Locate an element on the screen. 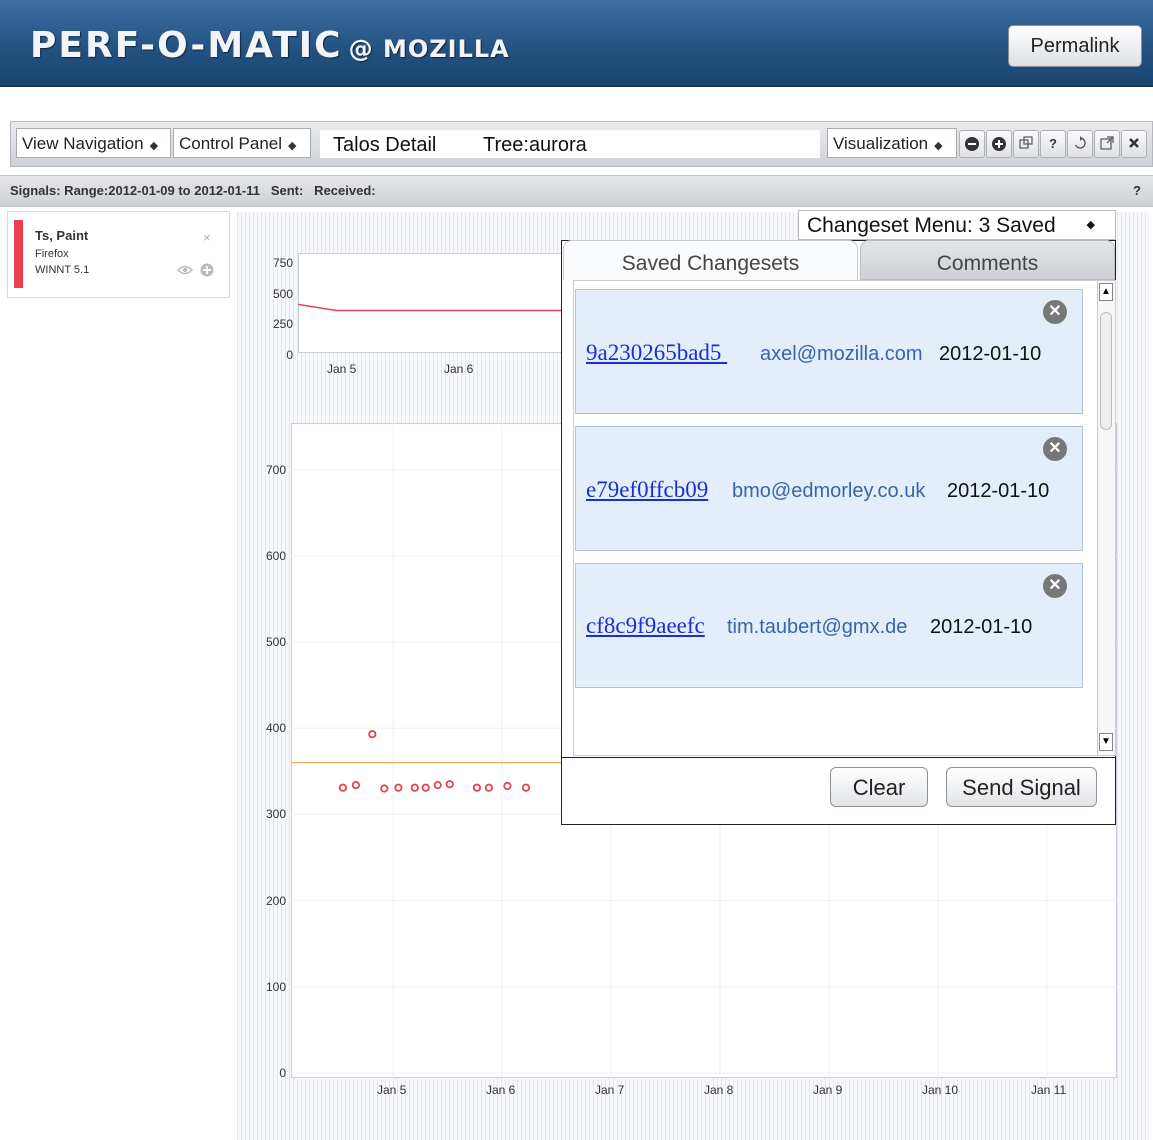 Image resolution: width=1153 pixels, height=1140 pixels. signals-help-button: ? is located at coordinates (1137, 191).